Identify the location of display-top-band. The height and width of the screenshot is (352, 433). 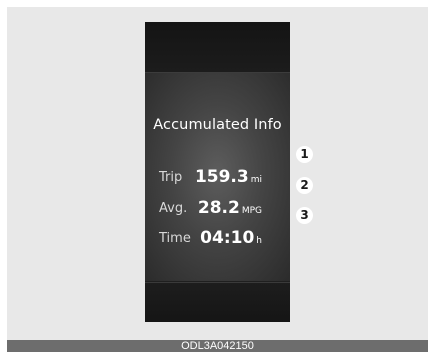
(217, 47).